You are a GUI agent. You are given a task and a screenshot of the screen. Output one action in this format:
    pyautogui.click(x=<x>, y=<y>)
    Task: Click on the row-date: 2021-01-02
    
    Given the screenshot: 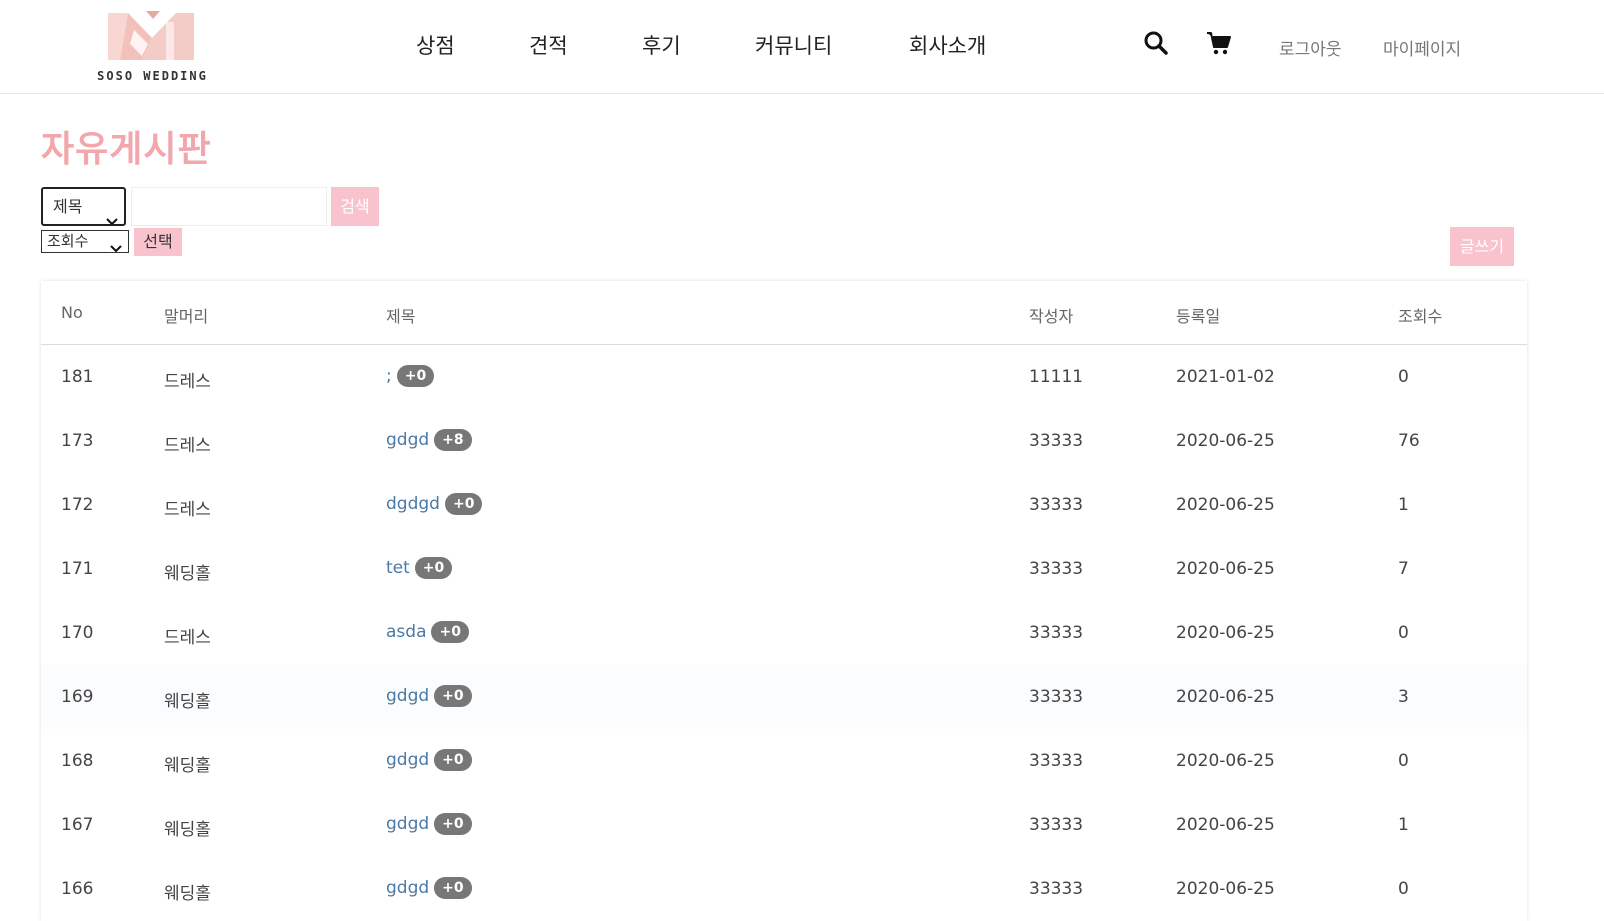 What is the action you would take?
    pyautogui.click(x=1225, y=377)
    